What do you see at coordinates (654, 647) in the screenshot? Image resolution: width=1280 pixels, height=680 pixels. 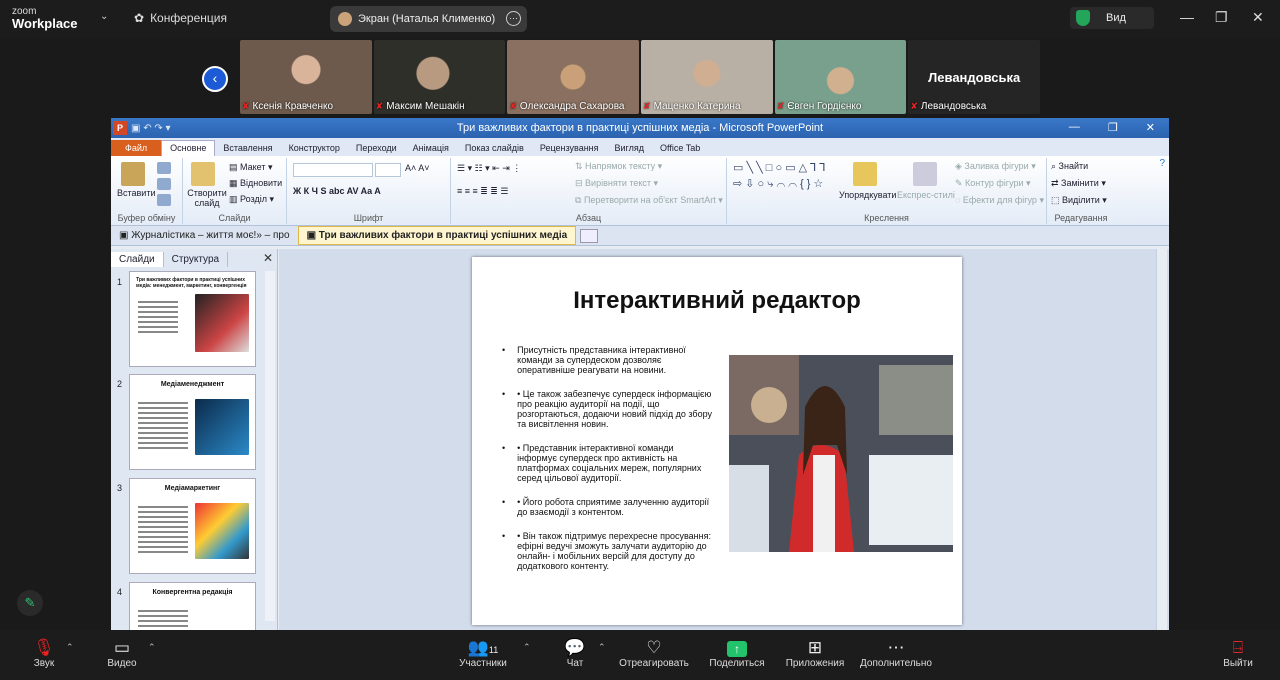 I see `heart-icon: ♡` at bounding box center [654, 647].